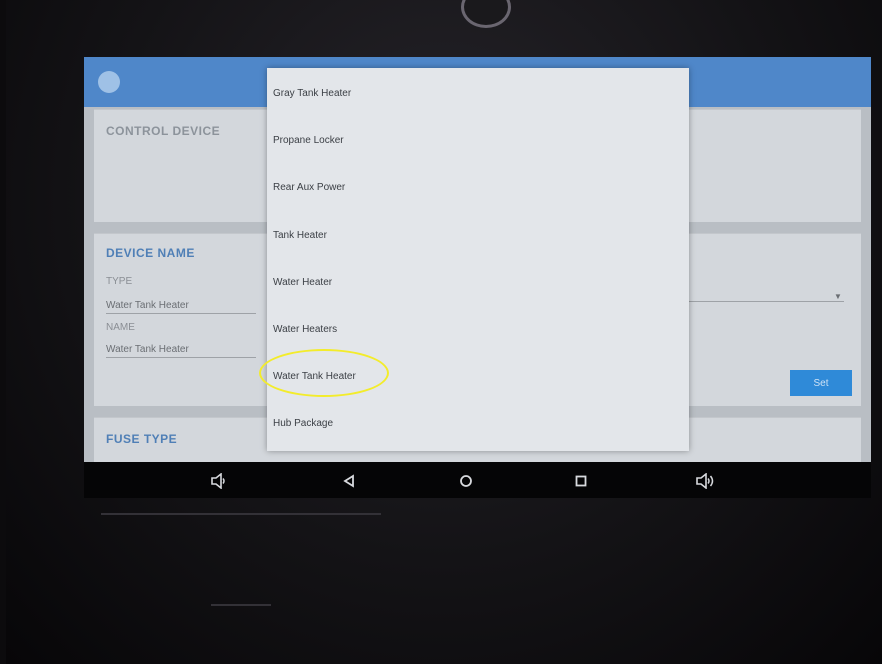 The image size is (882, 664). I want to click on volume-up-icon, so click(705, 481).